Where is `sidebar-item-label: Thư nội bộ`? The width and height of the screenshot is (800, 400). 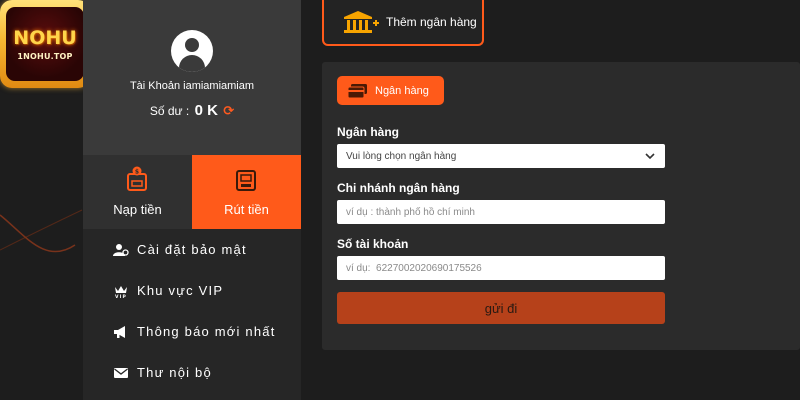
sidebar-item-label: Thư nội bộ is located at coordinates (174, 372).